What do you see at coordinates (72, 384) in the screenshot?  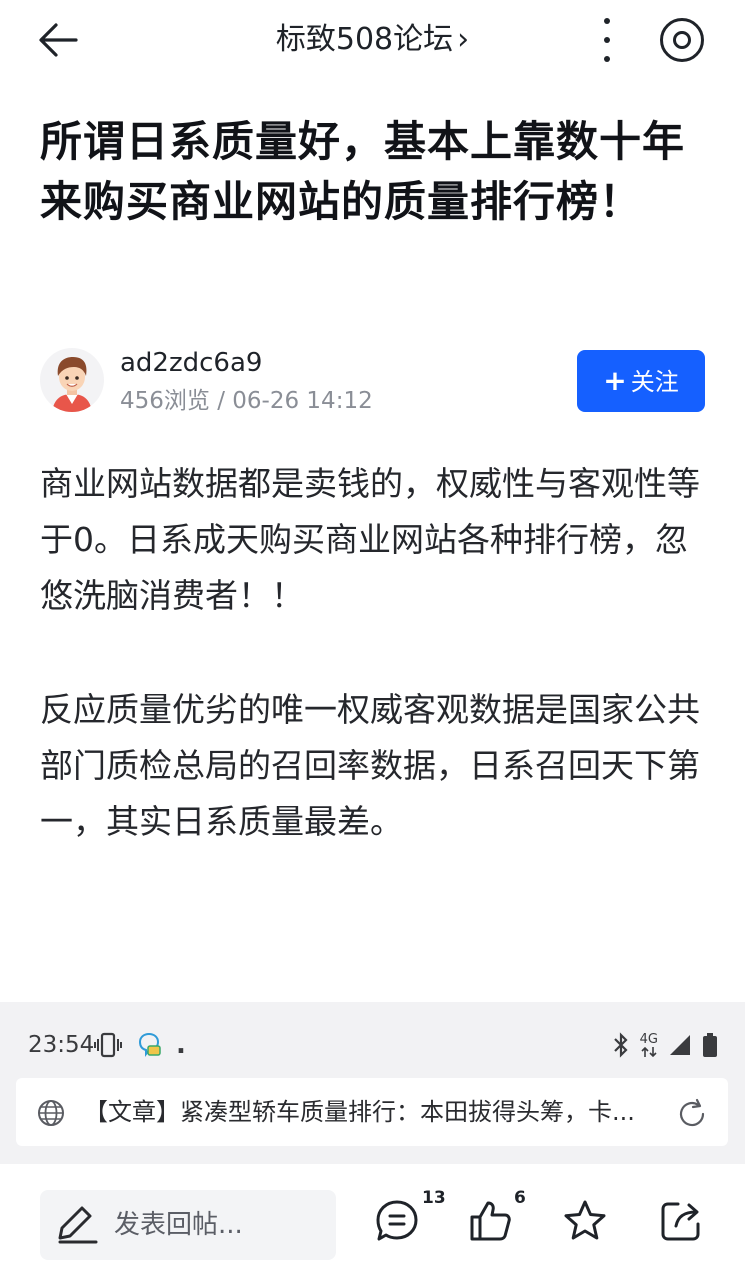 I see `avatar-face-icon` at bounding box center [72, 384].